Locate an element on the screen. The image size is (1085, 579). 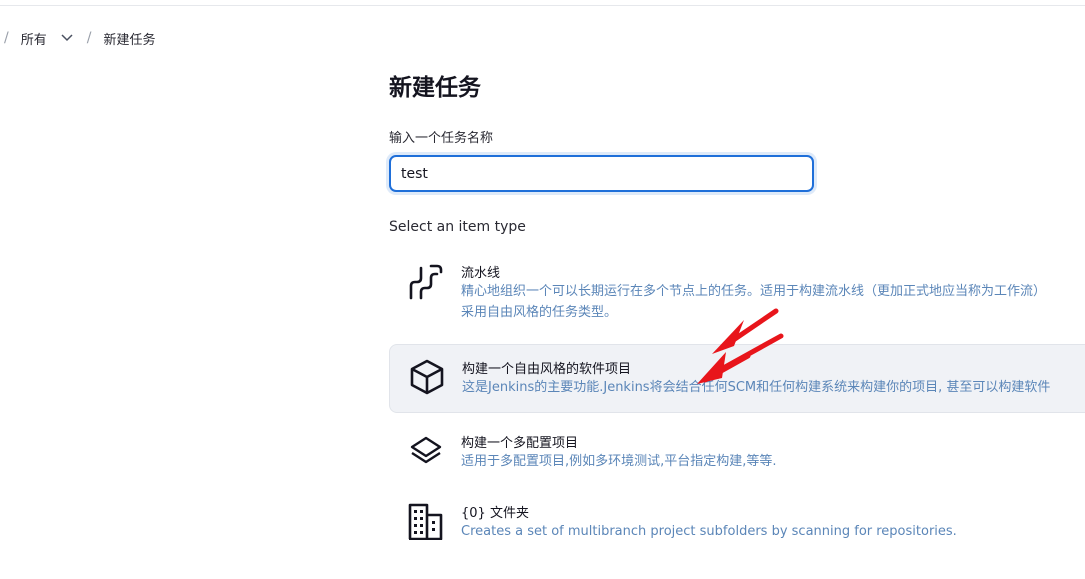
item-type-title: 构建一个多配置项目 is located at coordinates (520, 443).